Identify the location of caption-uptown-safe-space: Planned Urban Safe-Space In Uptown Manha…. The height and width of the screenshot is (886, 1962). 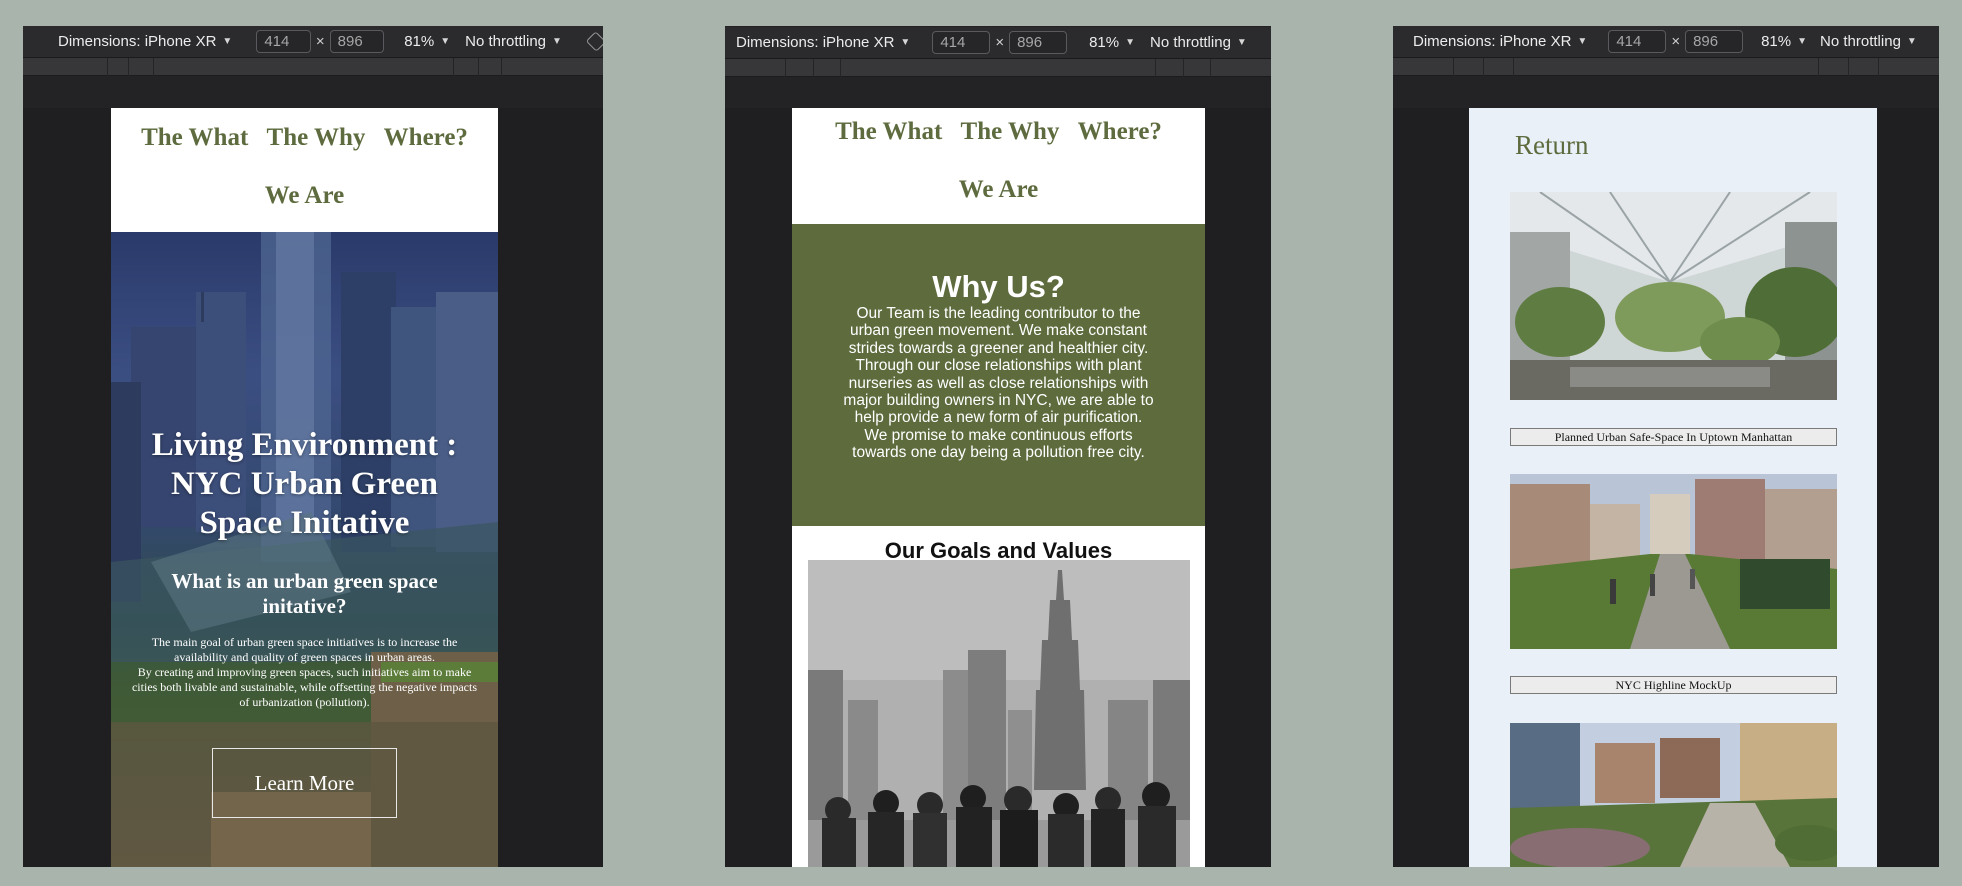
(1673, 437).